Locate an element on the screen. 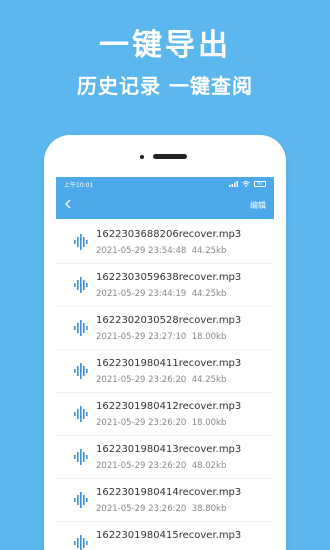 This screenshot has height=550, width=330. file-meta: 2021-05-29 23:26:20 18.00kb is located at coordinates (168, 423).